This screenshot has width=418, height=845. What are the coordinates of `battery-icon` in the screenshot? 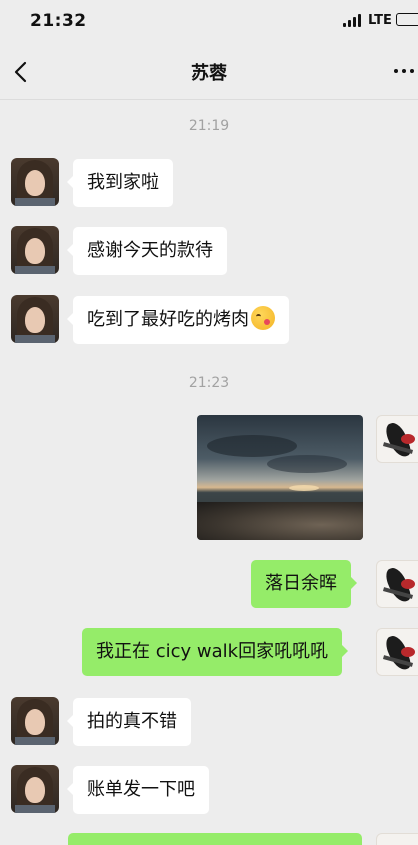 It's located at (407, 19).